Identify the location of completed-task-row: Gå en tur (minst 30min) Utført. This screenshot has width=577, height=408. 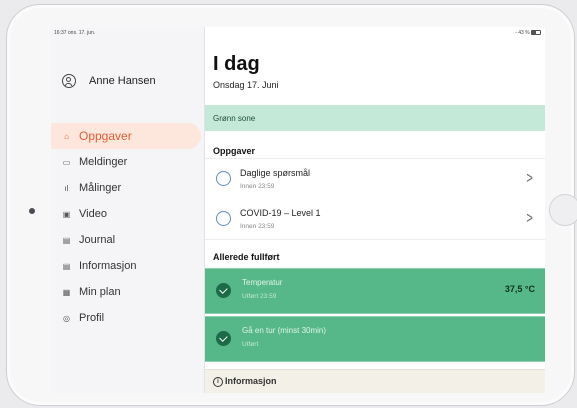
(375, 339).